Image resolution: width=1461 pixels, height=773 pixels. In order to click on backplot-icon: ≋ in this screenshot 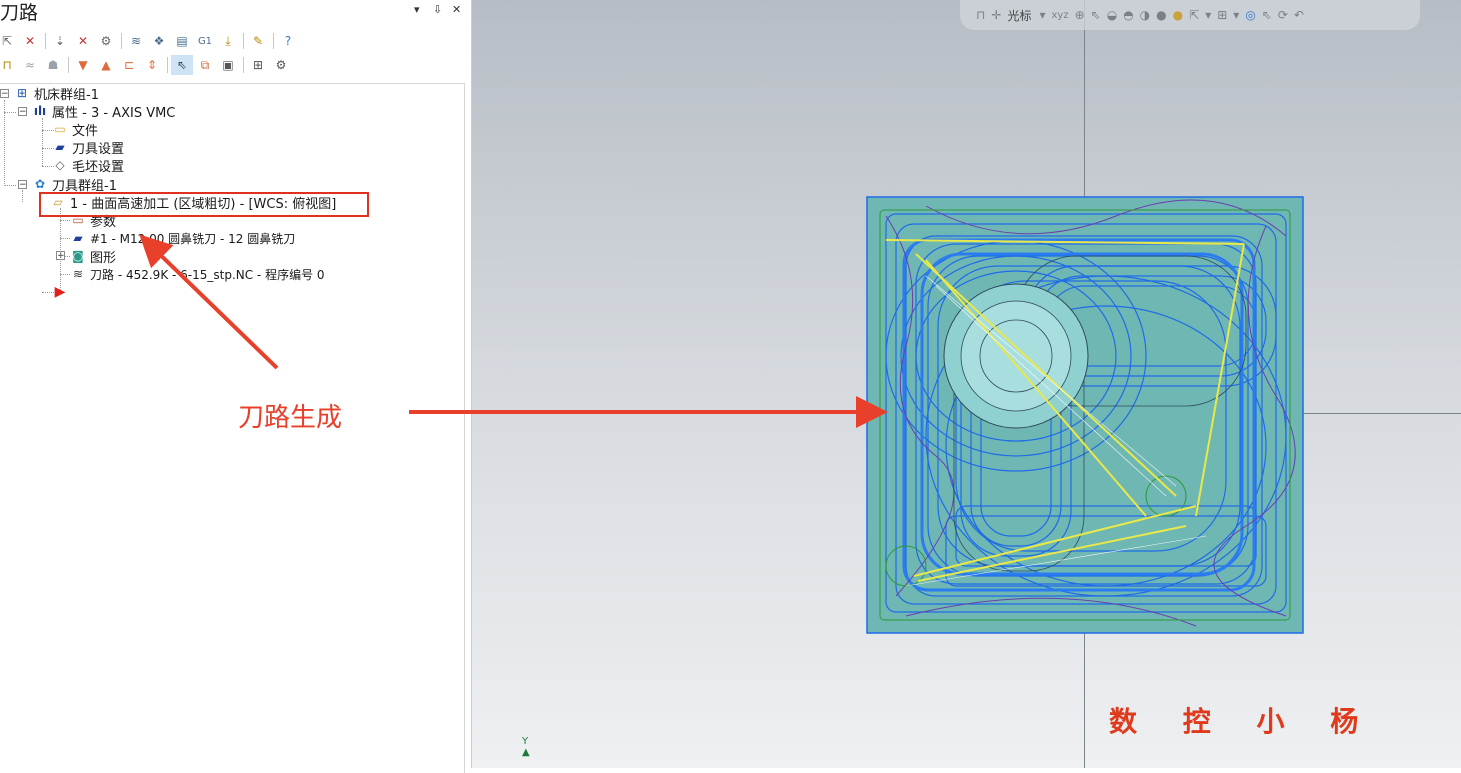, I will do `click(136, 41)`.